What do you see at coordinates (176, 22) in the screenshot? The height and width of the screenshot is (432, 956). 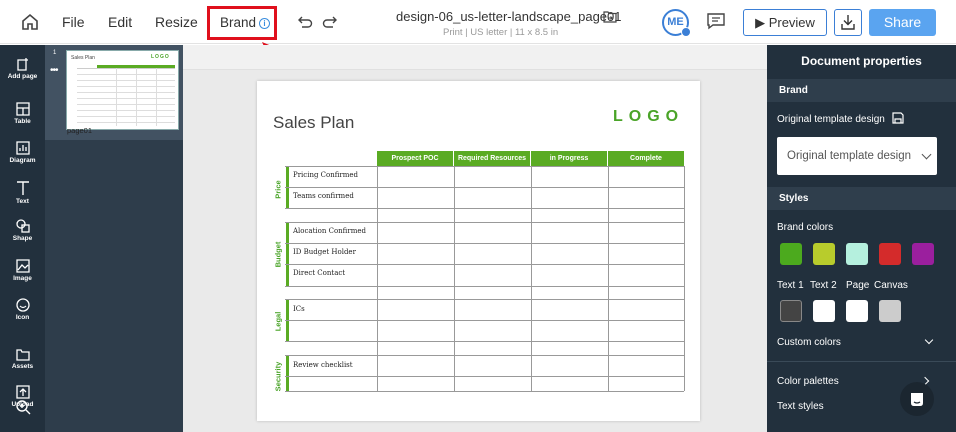 I see `resize-menu: Resize` at bounding box center [176, 22].